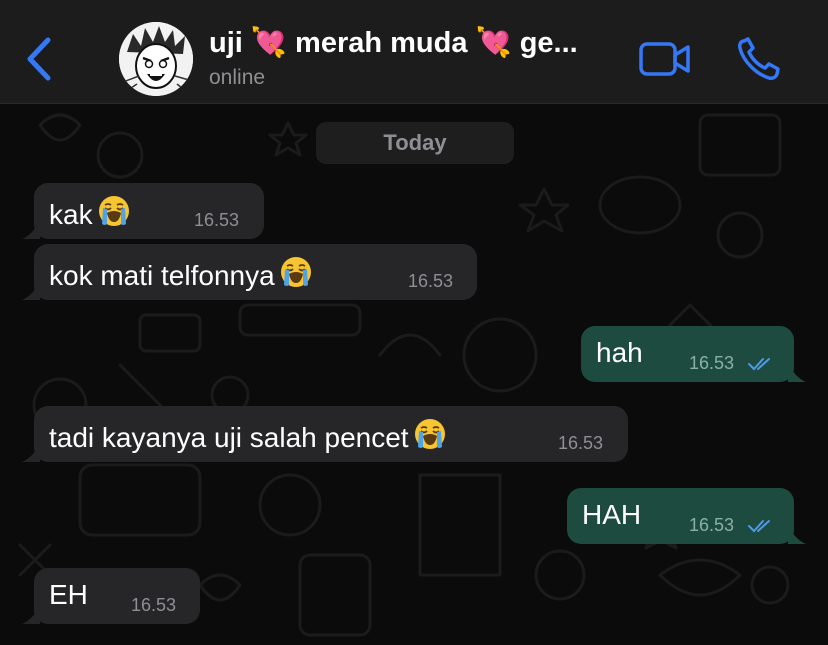 The width and height of the screenshot is (828, 645). I want to click on avatar-manga-image, so click(156, 59).